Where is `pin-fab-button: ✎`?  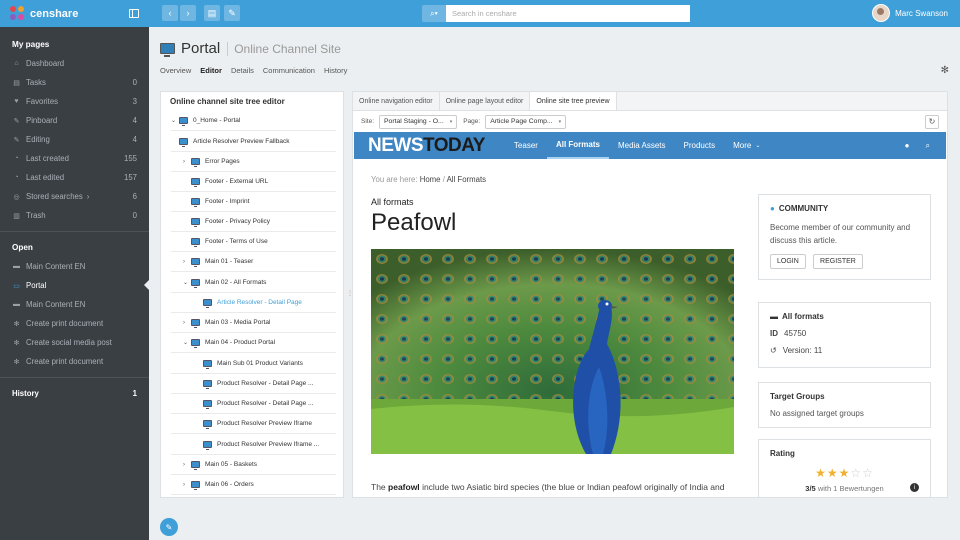 pin-fab-button: ✎ is located at coordinates (169, 527).